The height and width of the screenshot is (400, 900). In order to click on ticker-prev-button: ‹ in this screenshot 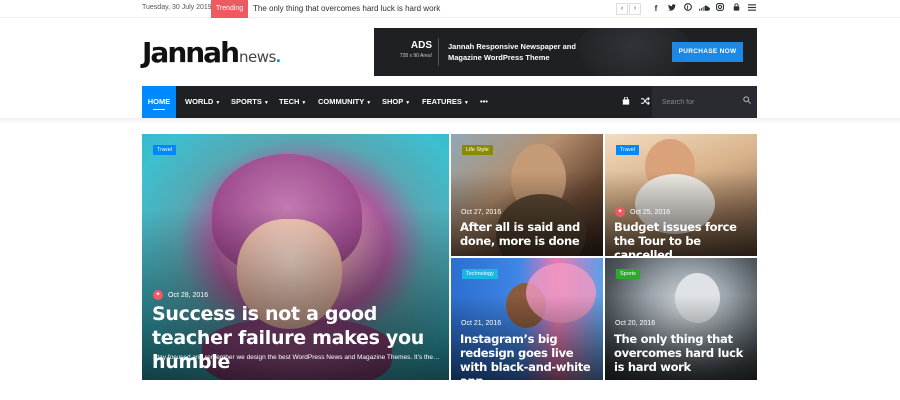, I will do `click(622, 9)`.